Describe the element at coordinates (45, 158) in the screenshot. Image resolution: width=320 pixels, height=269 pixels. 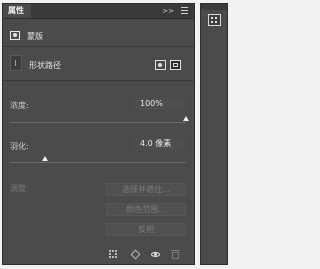
I see `feather-slider-thumb` at that location.